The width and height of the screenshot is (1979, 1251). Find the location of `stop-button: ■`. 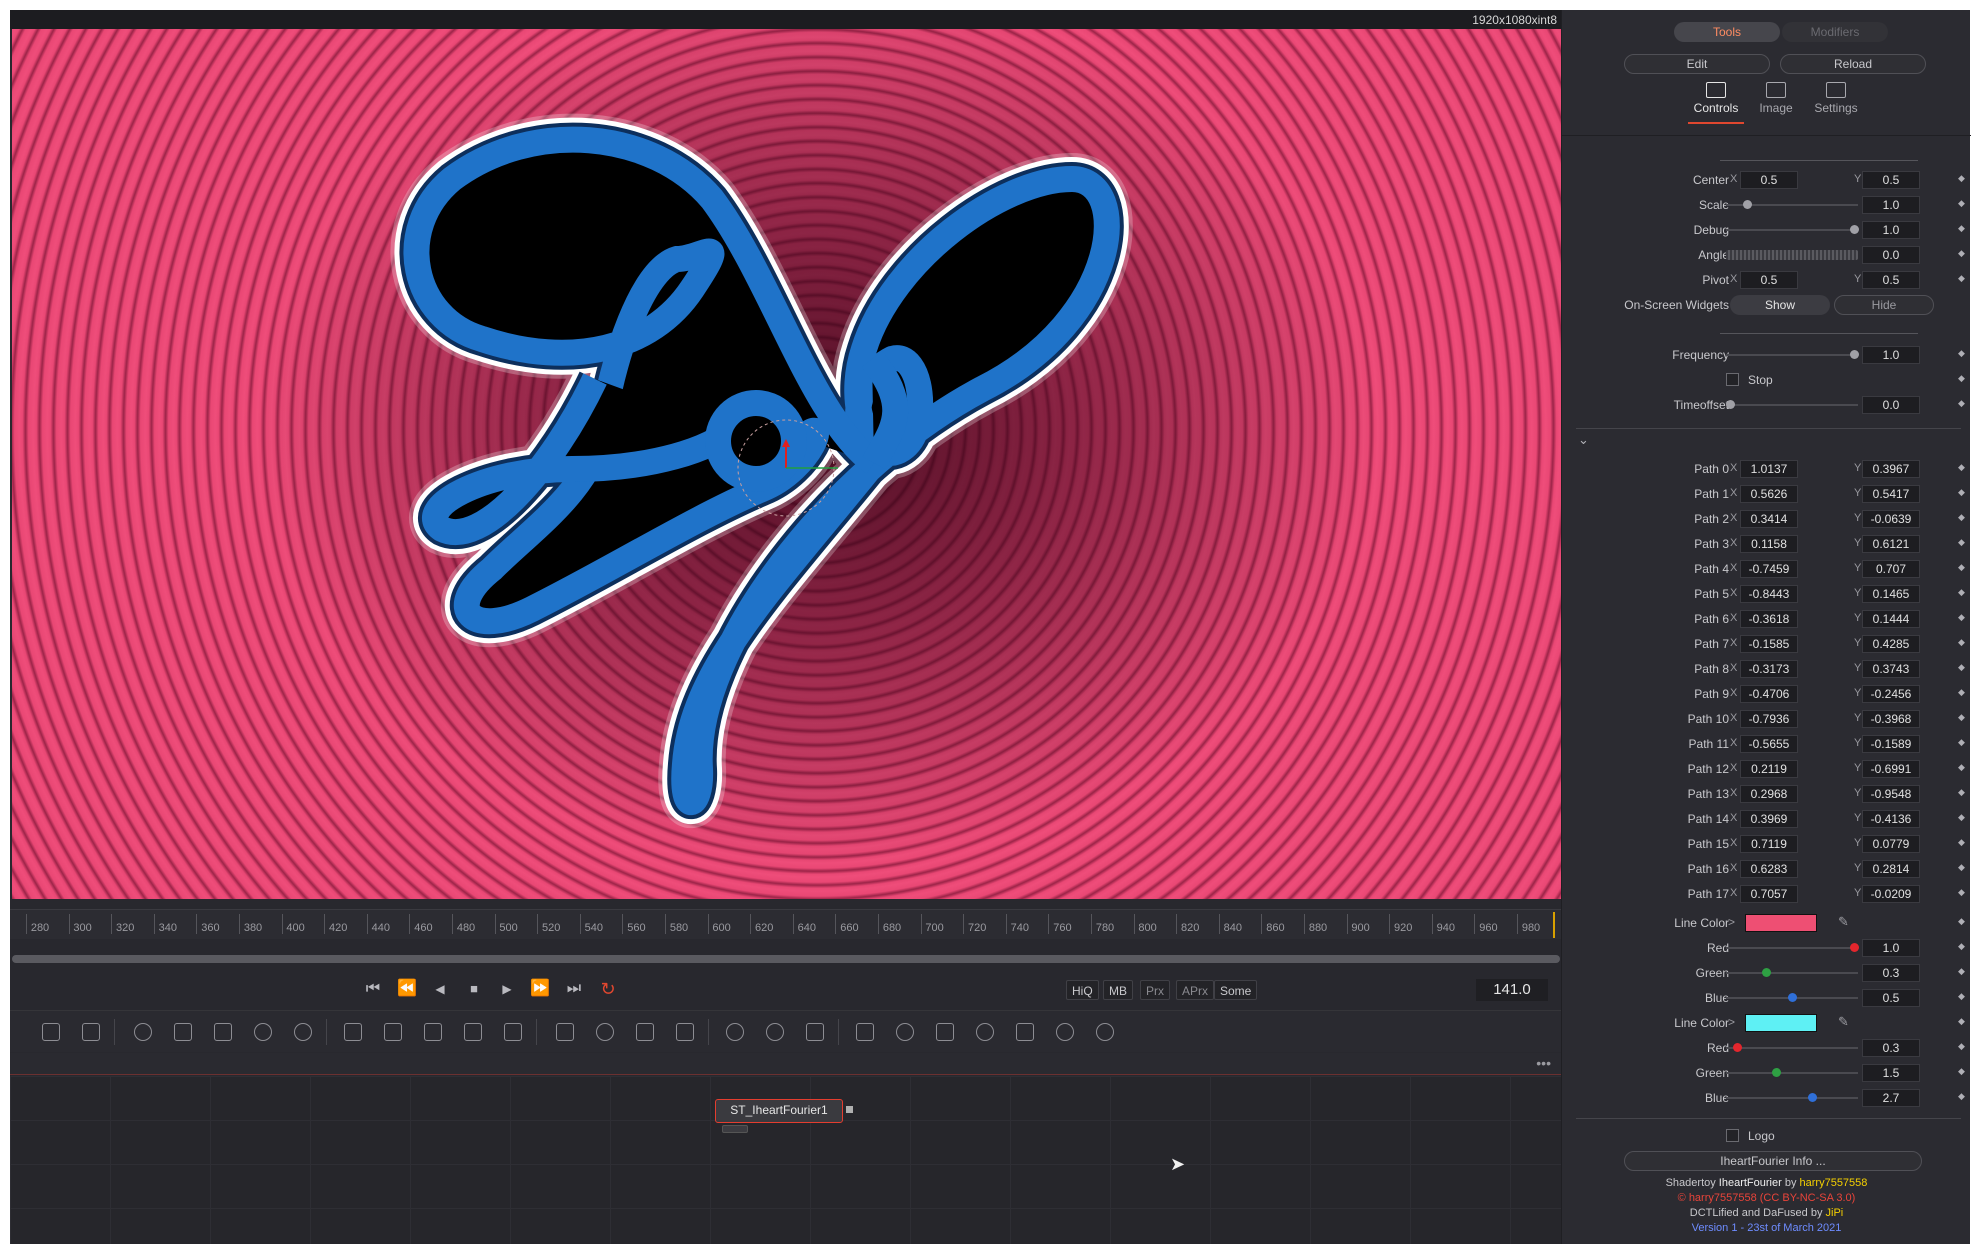

stop-button: ■ is located at coordinates (474, 989).